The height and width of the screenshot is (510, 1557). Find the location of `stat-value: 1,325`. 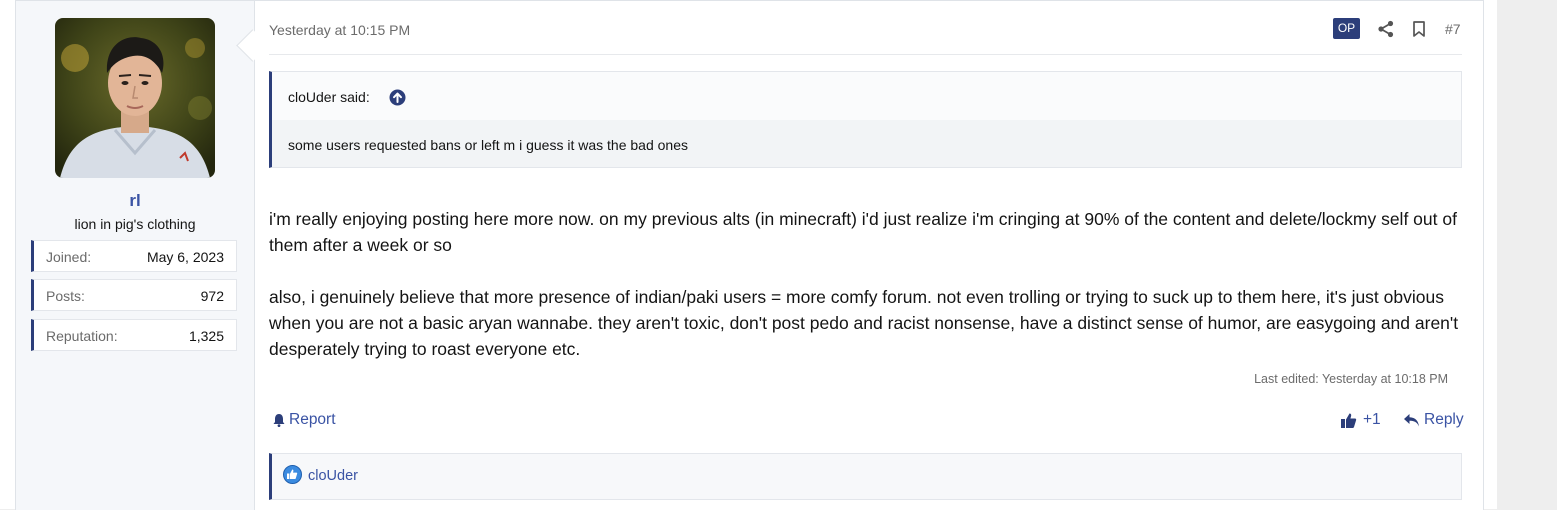

stat-value: 1,325 is located at coordinates (206, 336).